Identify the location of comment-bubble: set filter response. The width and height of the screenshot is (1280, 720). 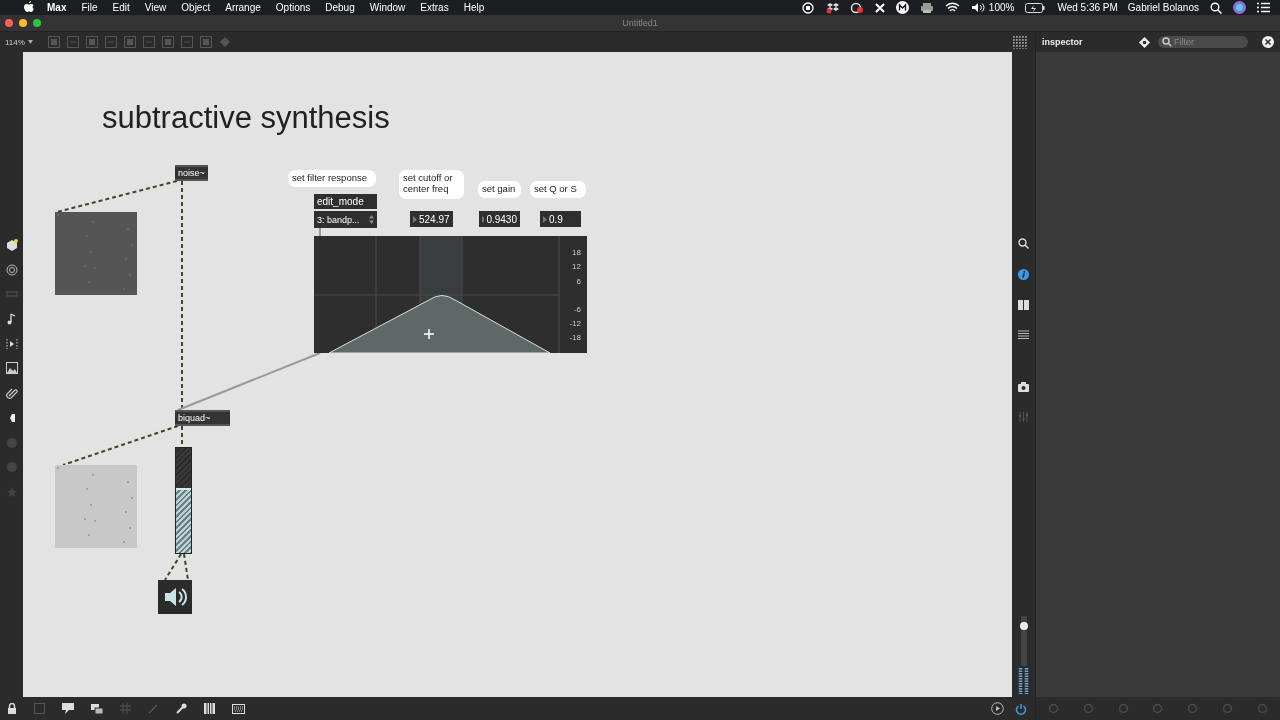
(332, 178).